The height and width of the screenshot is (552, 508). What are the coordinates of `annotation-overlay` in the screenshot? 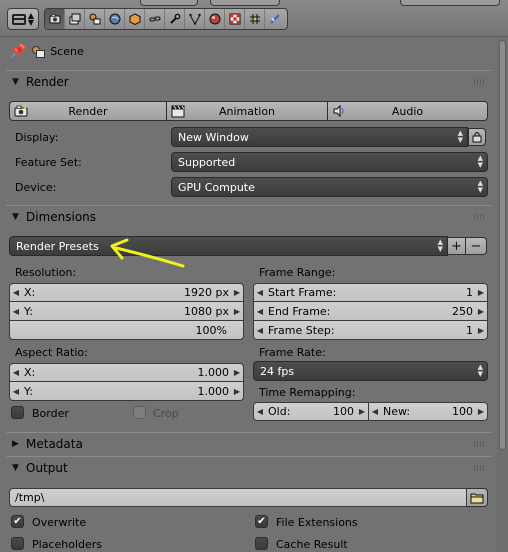 It's located at (147, 253).